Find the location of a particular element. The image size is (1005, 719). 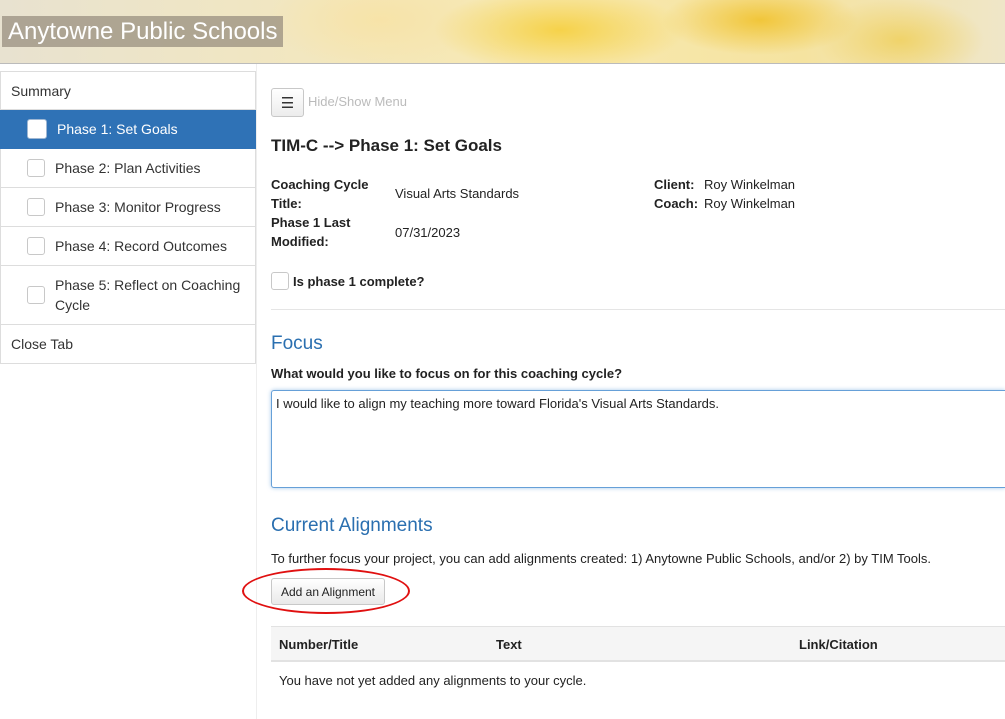

sidebar-item-label: Phase 3: Monitor Progress is located at coordinates (138, 207).